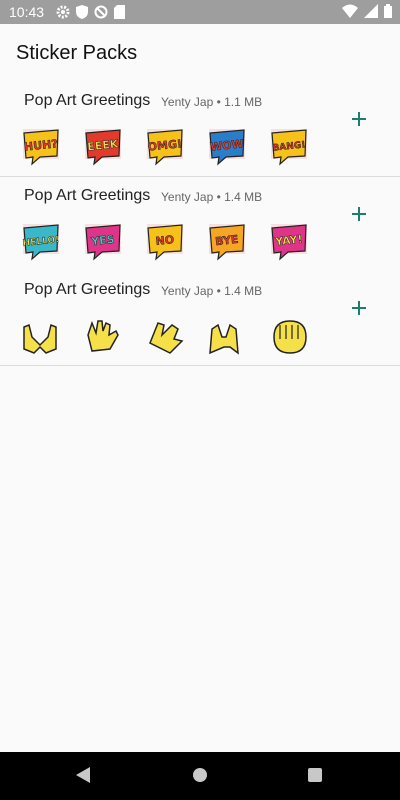 The image size is (400, 800). Describe the element at coordinates (101, 12) in the screenshot. I see `nosync-icon` at that location.